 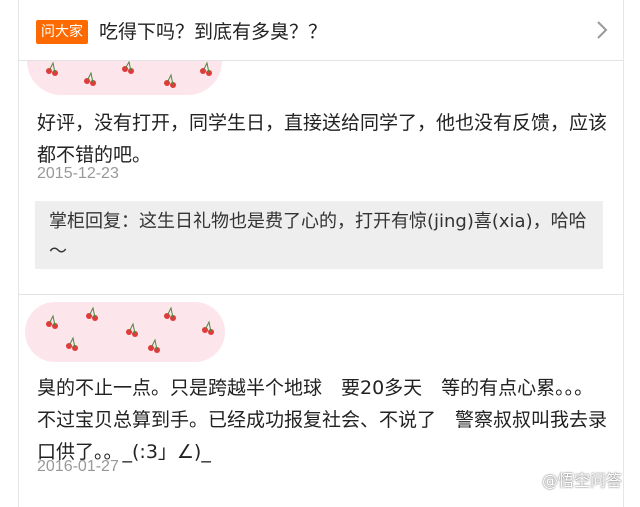 What do you see at coordinates (62, 32) in the screenshot?
I see `ask-everyone-tag: 问大家` at bounding box center [62, 32].